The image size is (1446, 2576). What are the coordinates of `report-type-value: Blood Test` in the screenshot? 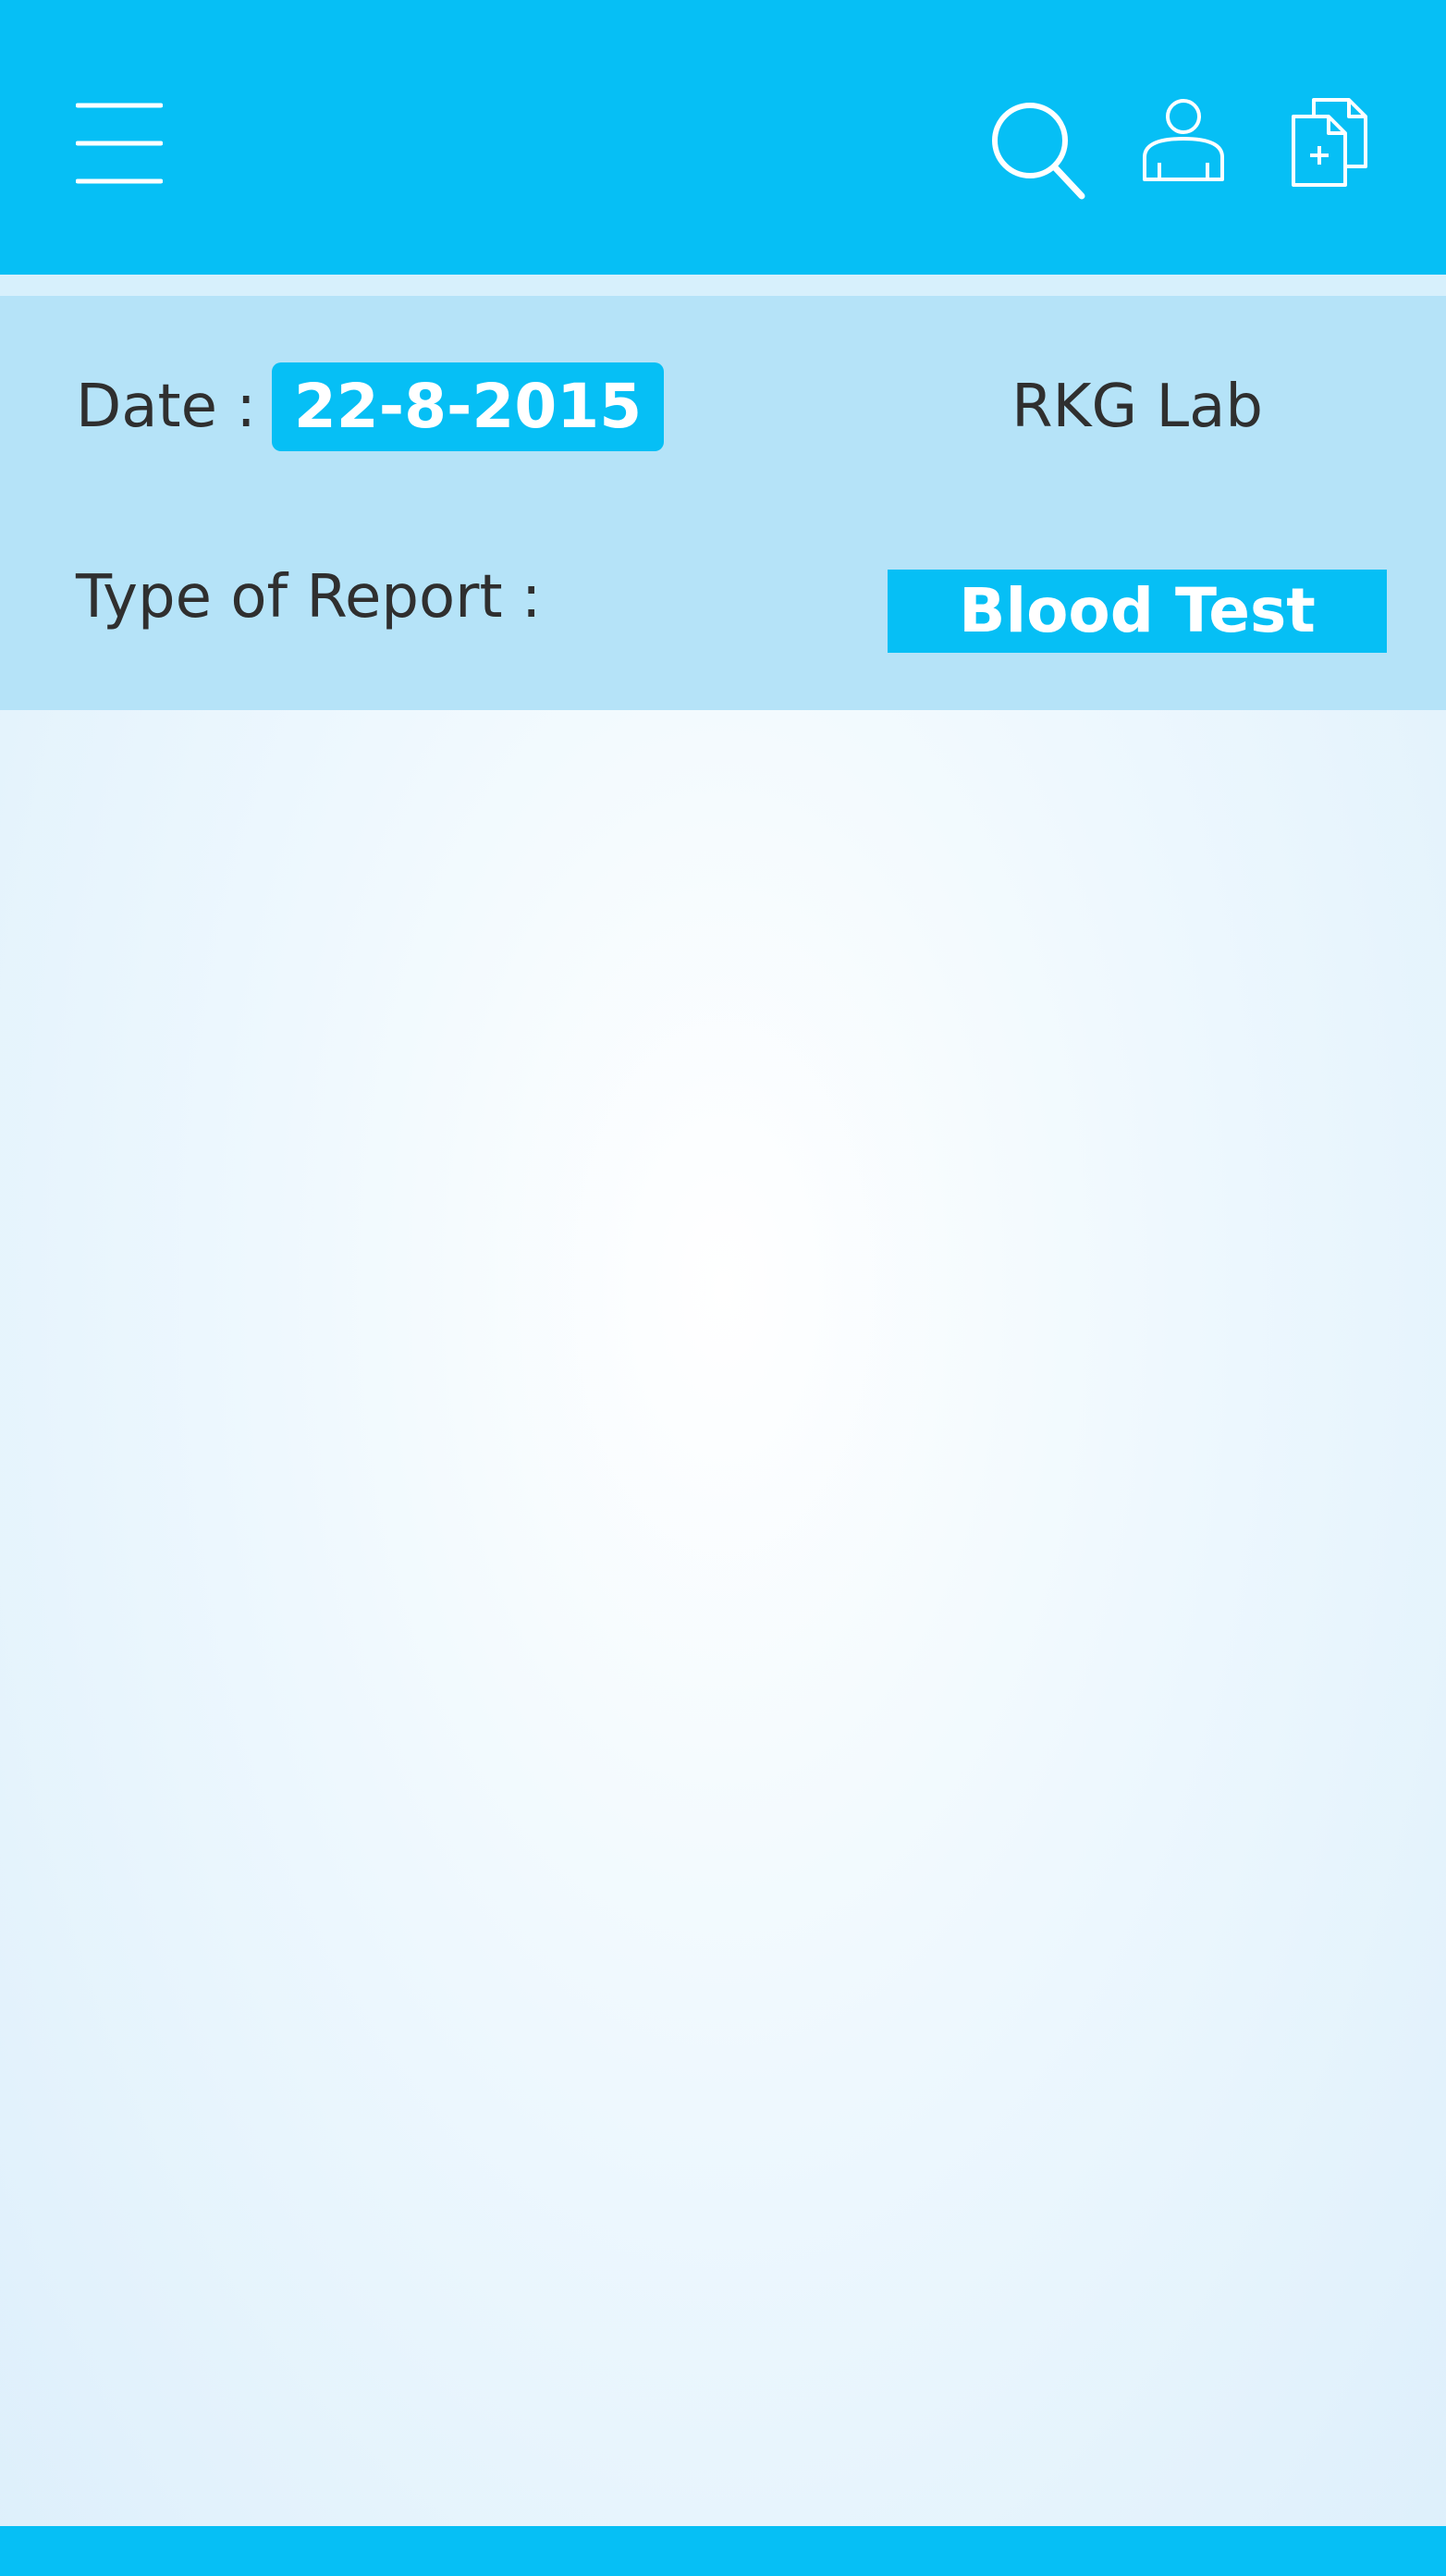 It's located at (1137, 611).